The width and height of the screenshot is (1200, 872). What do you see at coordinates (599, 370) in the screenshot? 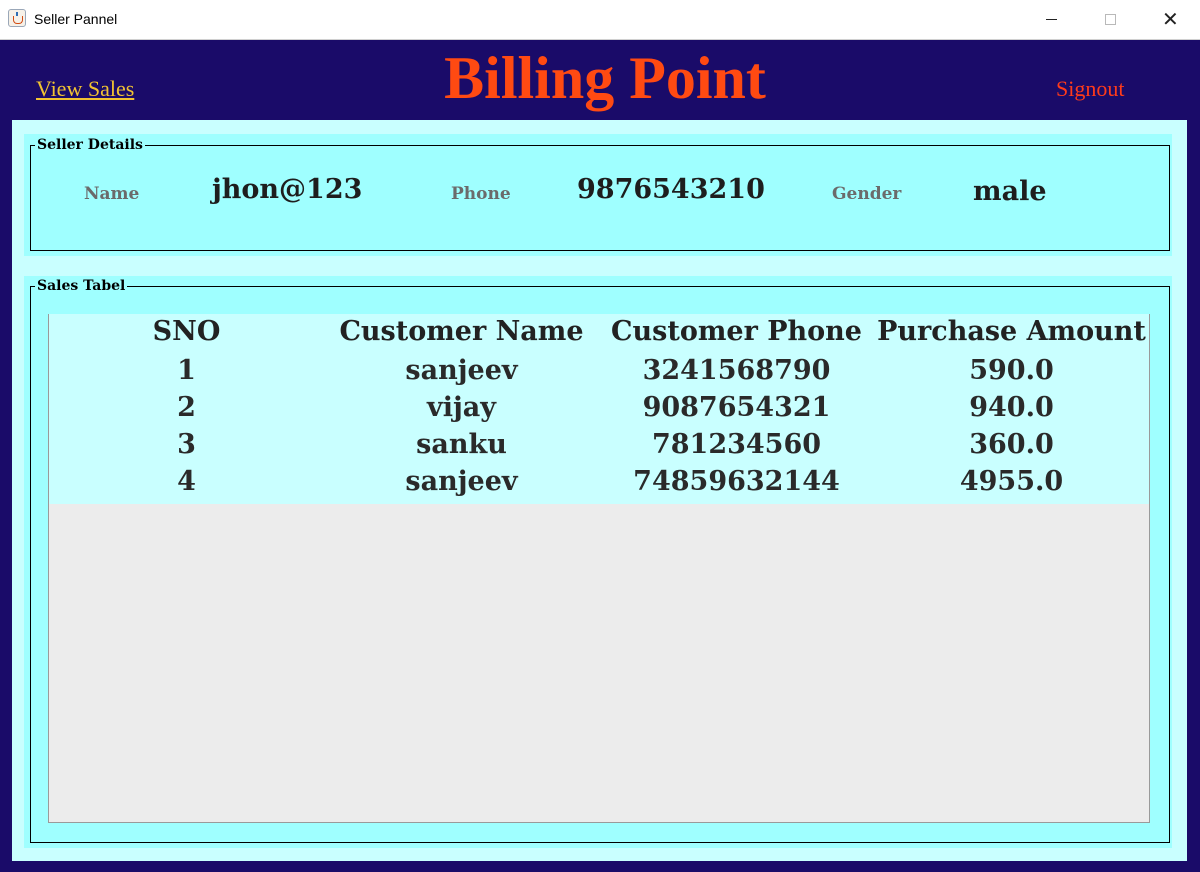
I see `table-row: 1 sanjeev 3241568790 590.0` at bounding box center [599, 370].